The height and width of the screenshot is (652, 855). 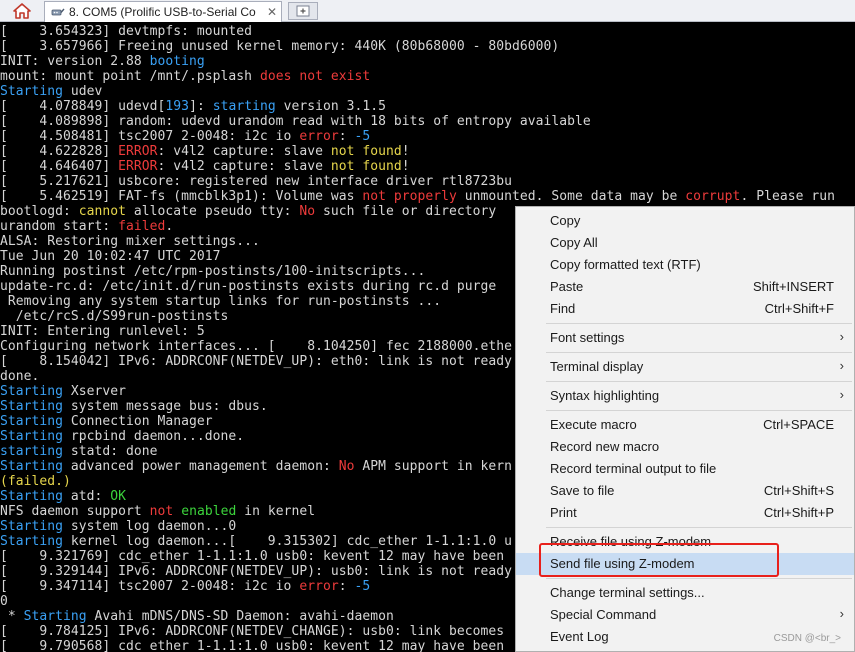 What do you see at coordinates (150, 586) in the screenshot?
I see `terminal-text: [ 9.347114] tsc2007 2-0048: i2c io` at bounding box center [150, 586].